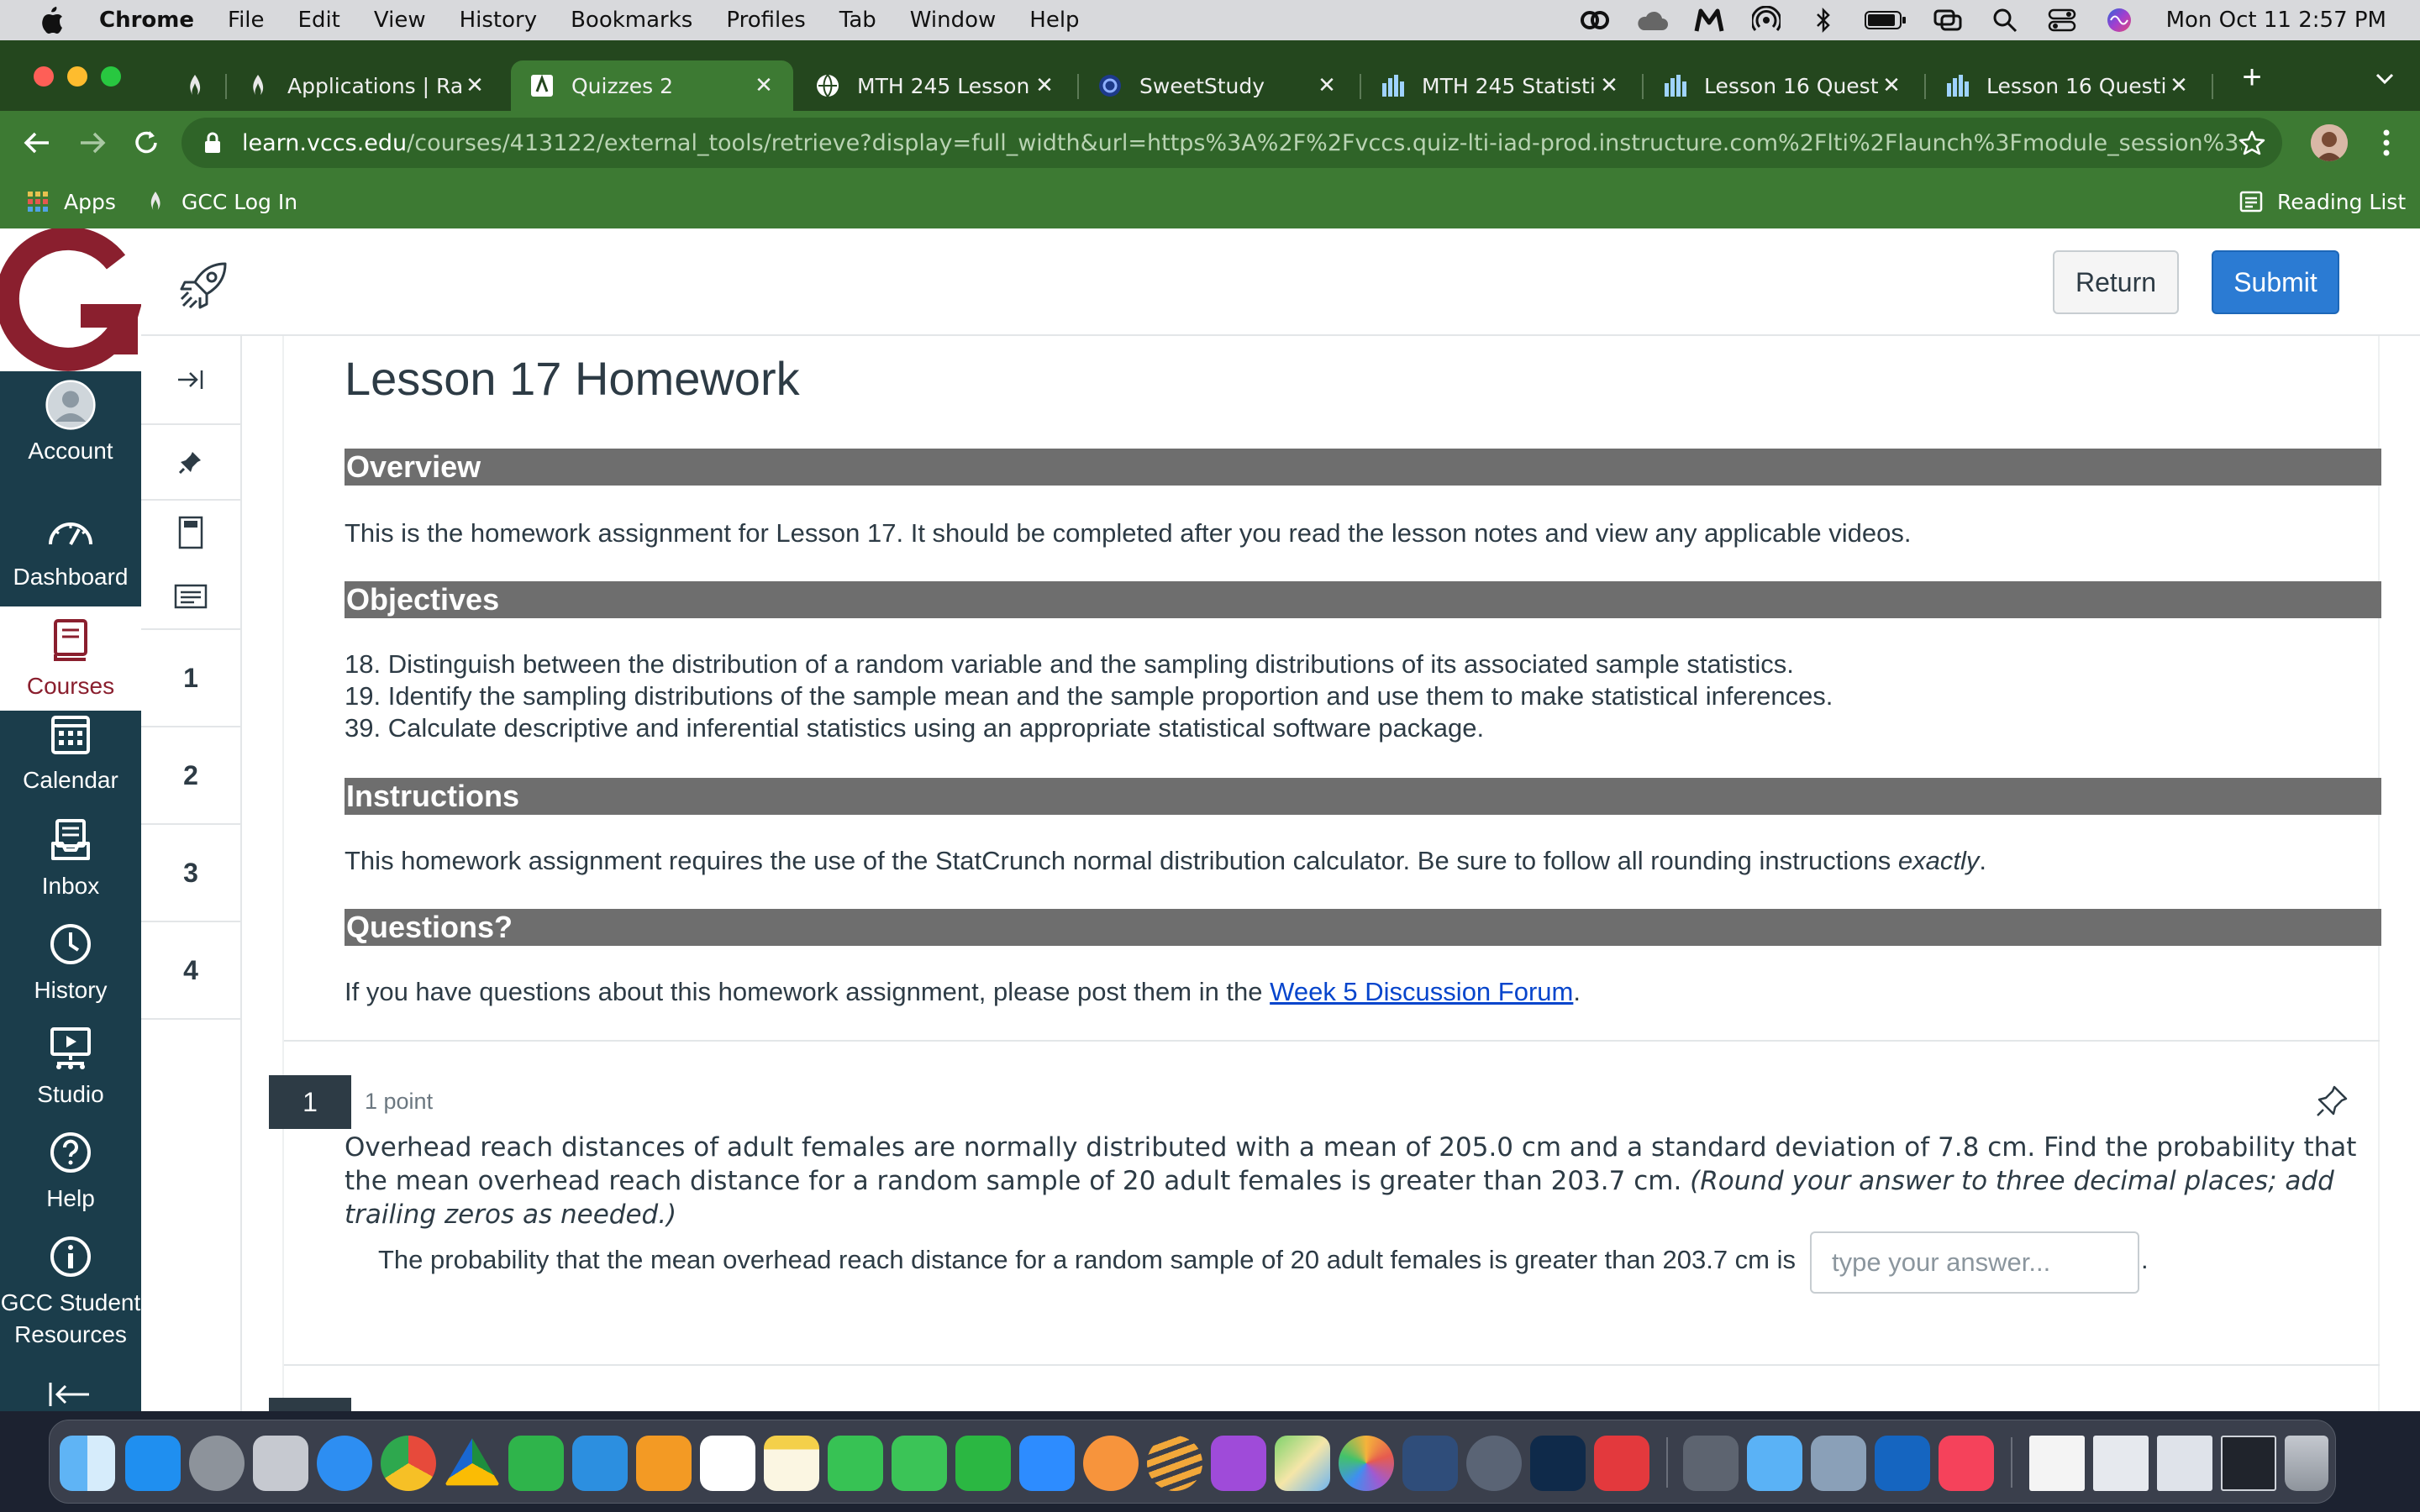 The width and height of the screenshot is (2420, 1512). What do you see at coordinates (220, 201) in the screenshot?
I see `bookmark-gcc-login: GCC Log In` at bounding box center [220, 201].